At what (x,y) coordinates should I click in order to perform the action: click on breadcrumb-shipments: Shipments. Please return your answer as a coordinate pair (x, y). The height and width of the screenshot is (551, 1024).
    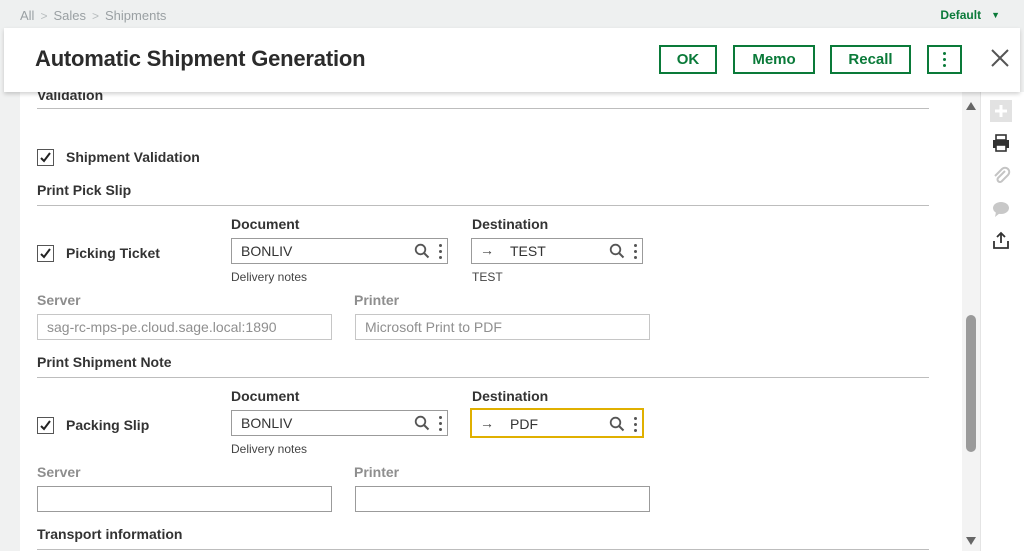
    Looking at the image, I should click on (135, 15).